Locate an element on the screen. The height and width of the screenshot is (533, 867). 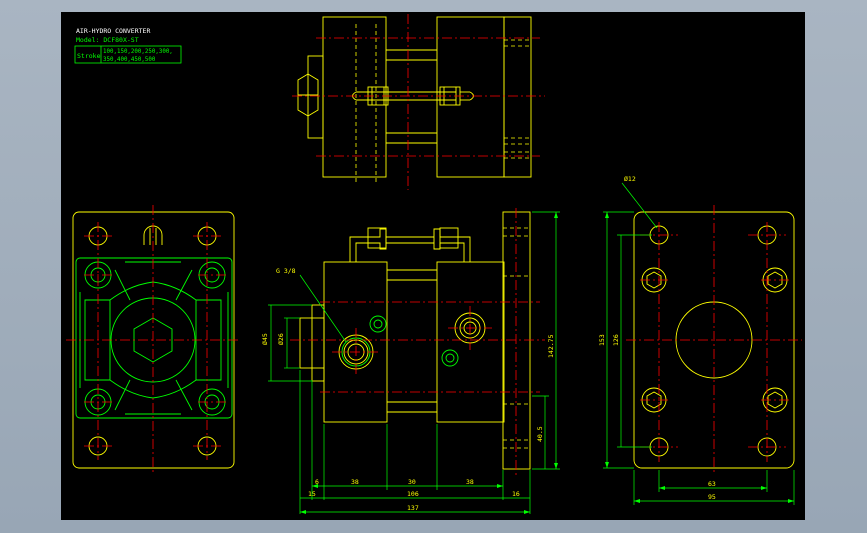
left-body-green is located at coordinates (154, 338).